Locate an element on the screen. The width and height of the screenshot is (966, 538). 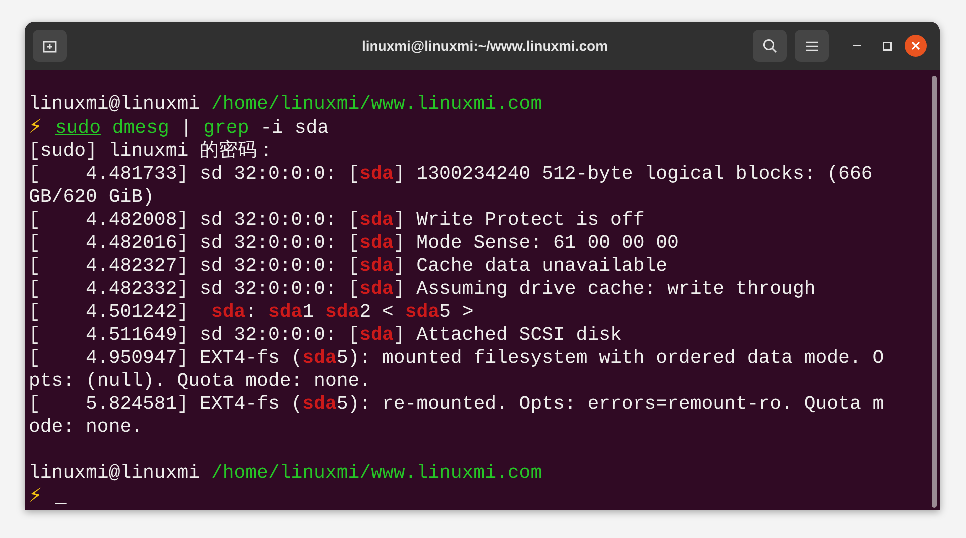
menu-icon is located at coordinates (812, 46).